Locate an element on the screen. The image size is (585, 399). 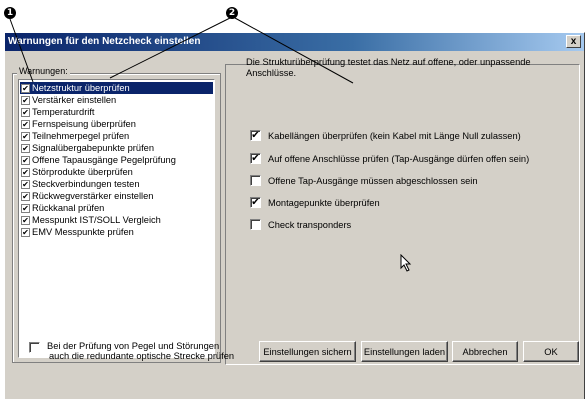
warning-list-item: ✔ Verstärker einstellen is located at coordinates (116, 100).